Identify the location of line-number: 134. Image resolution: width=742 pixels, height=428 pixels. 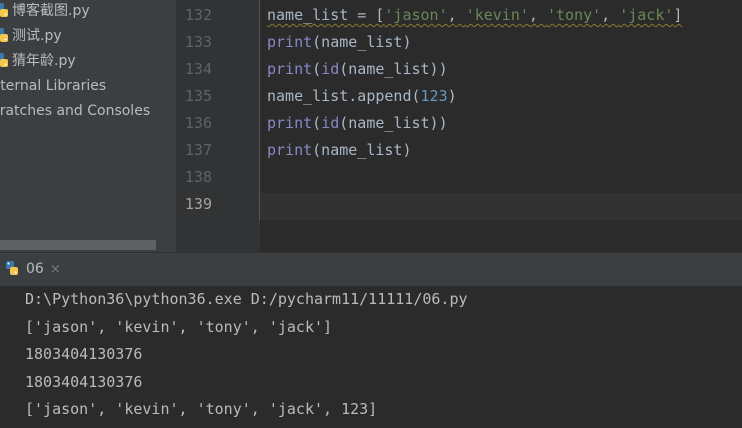
(198, 69).